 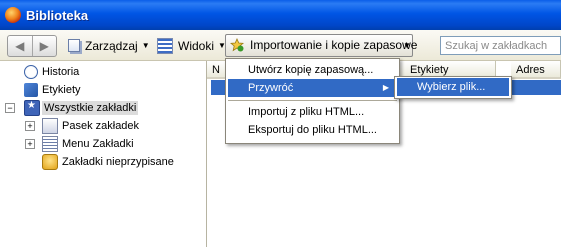 I want to click on sidebar-item-bookmarks-menu: Menu Zakładki, so click(x=88, y=143).